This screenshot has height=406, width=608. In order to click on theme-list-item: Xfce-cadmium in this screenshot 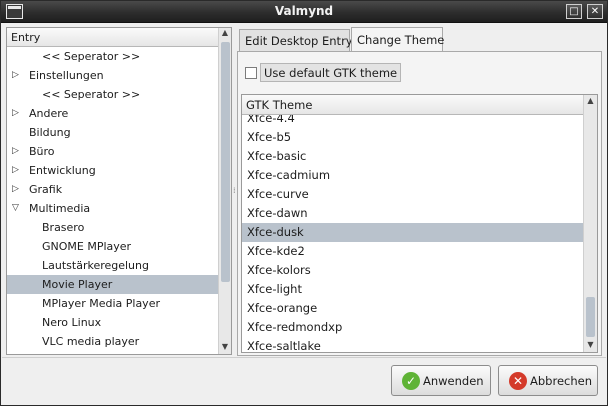, I will do `click(412, 175)`.